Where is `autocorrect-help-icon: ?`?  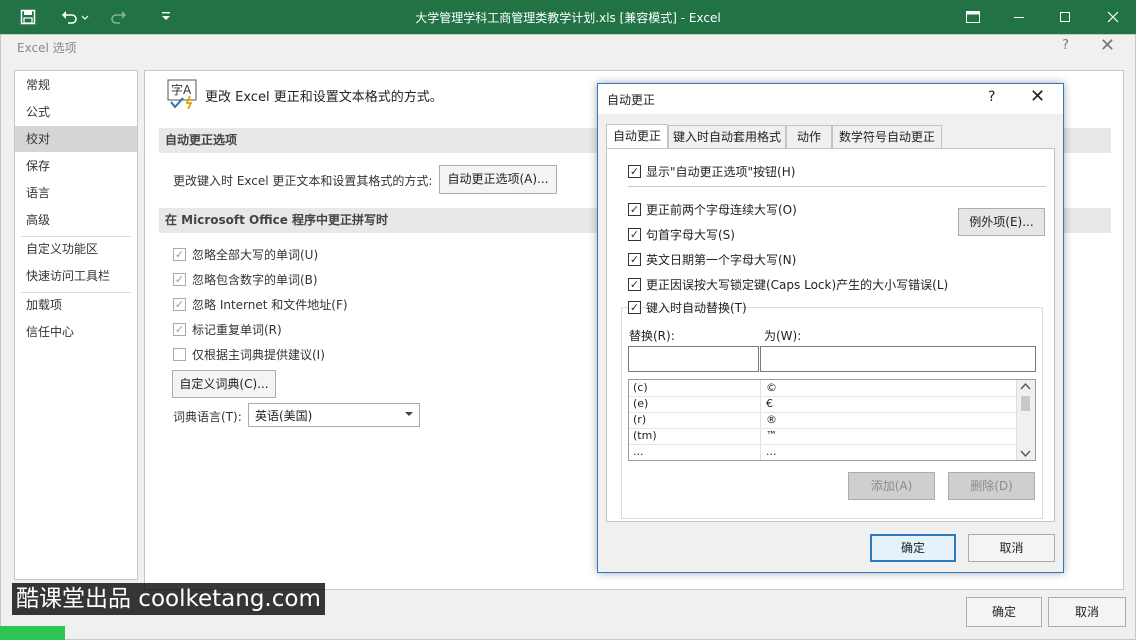 autocorrect-help-icon: ? is located at coordinates (991, 97).